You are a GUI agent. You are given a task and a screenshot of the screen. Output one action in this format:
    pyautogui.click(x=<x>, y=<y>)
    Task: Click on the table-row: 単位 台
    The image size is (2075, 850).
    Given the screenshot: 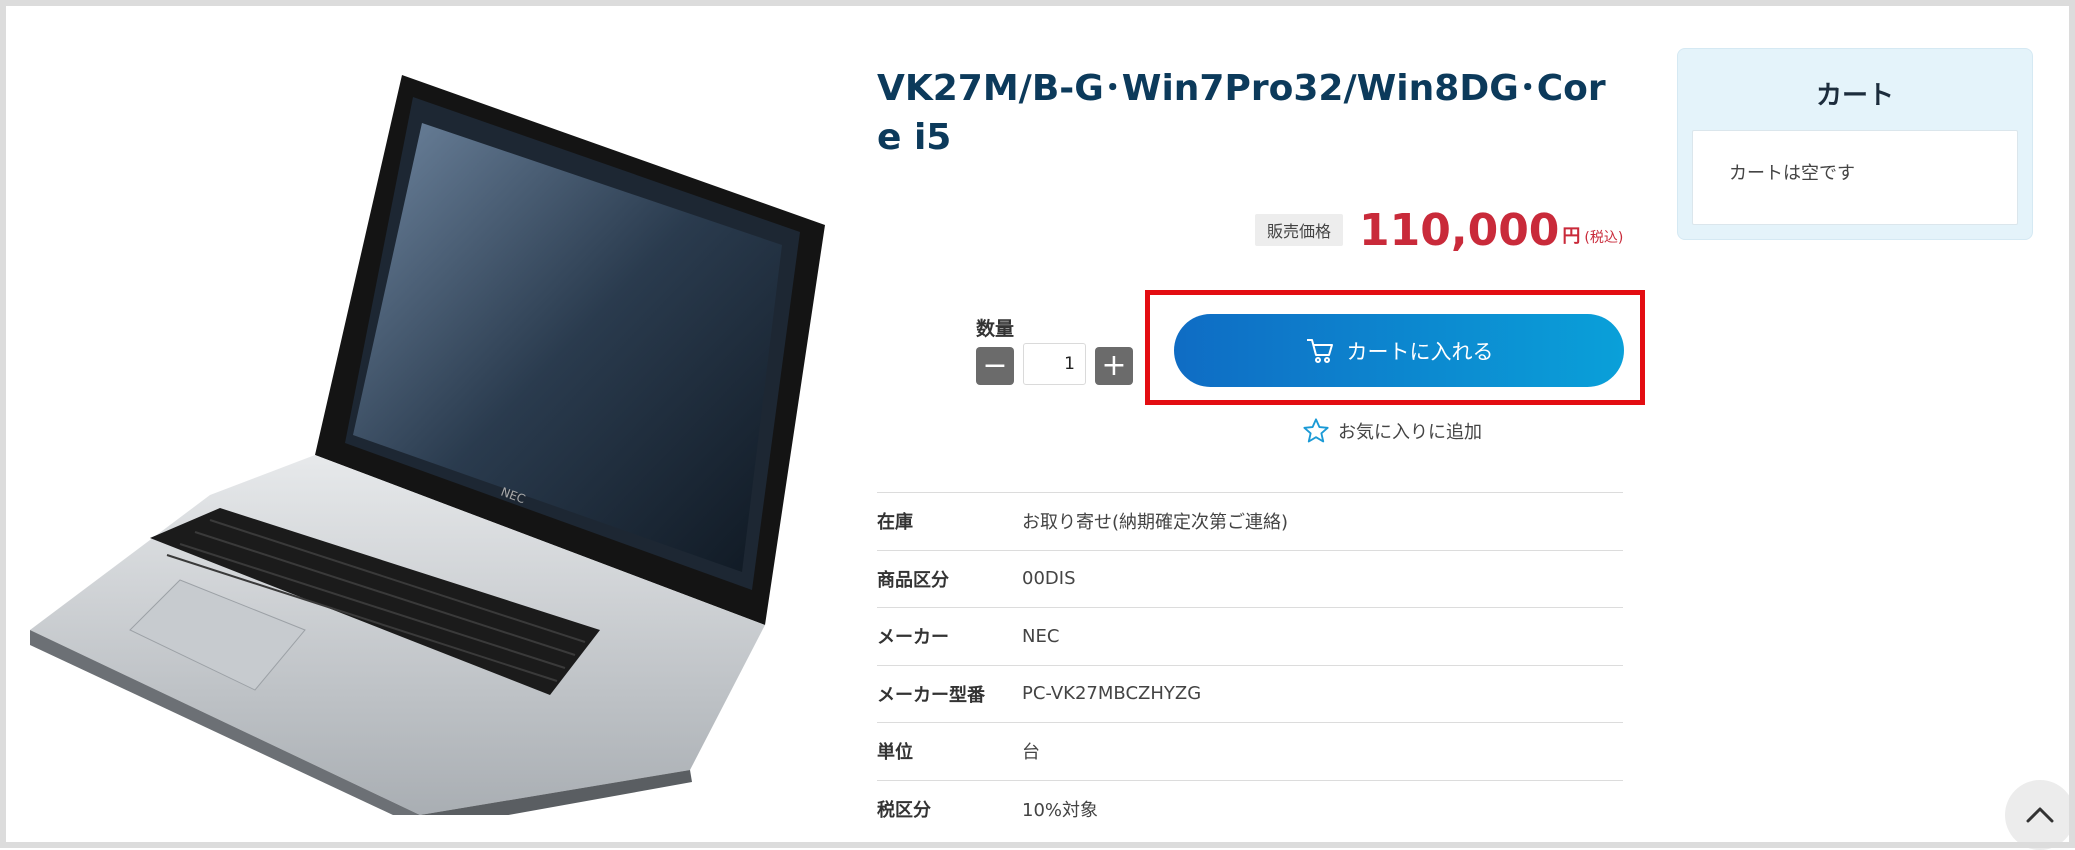 What is the action you would take?
    pyautogui.click(x=1250, y=751)
    